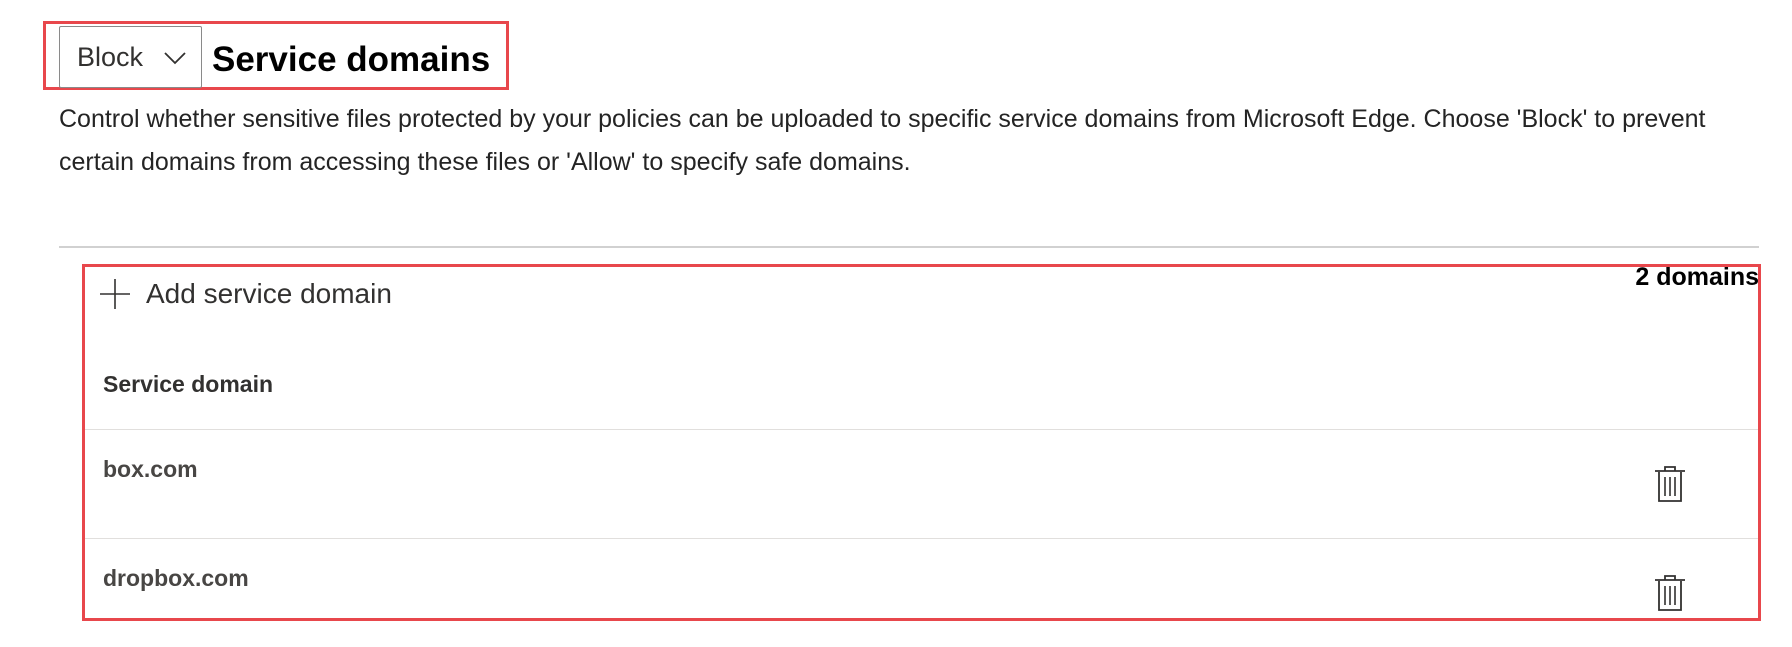 The height and width of the screenshot is (647, 1792). I want to click on column-header-service-domain: Service domain, so click(188, 384).